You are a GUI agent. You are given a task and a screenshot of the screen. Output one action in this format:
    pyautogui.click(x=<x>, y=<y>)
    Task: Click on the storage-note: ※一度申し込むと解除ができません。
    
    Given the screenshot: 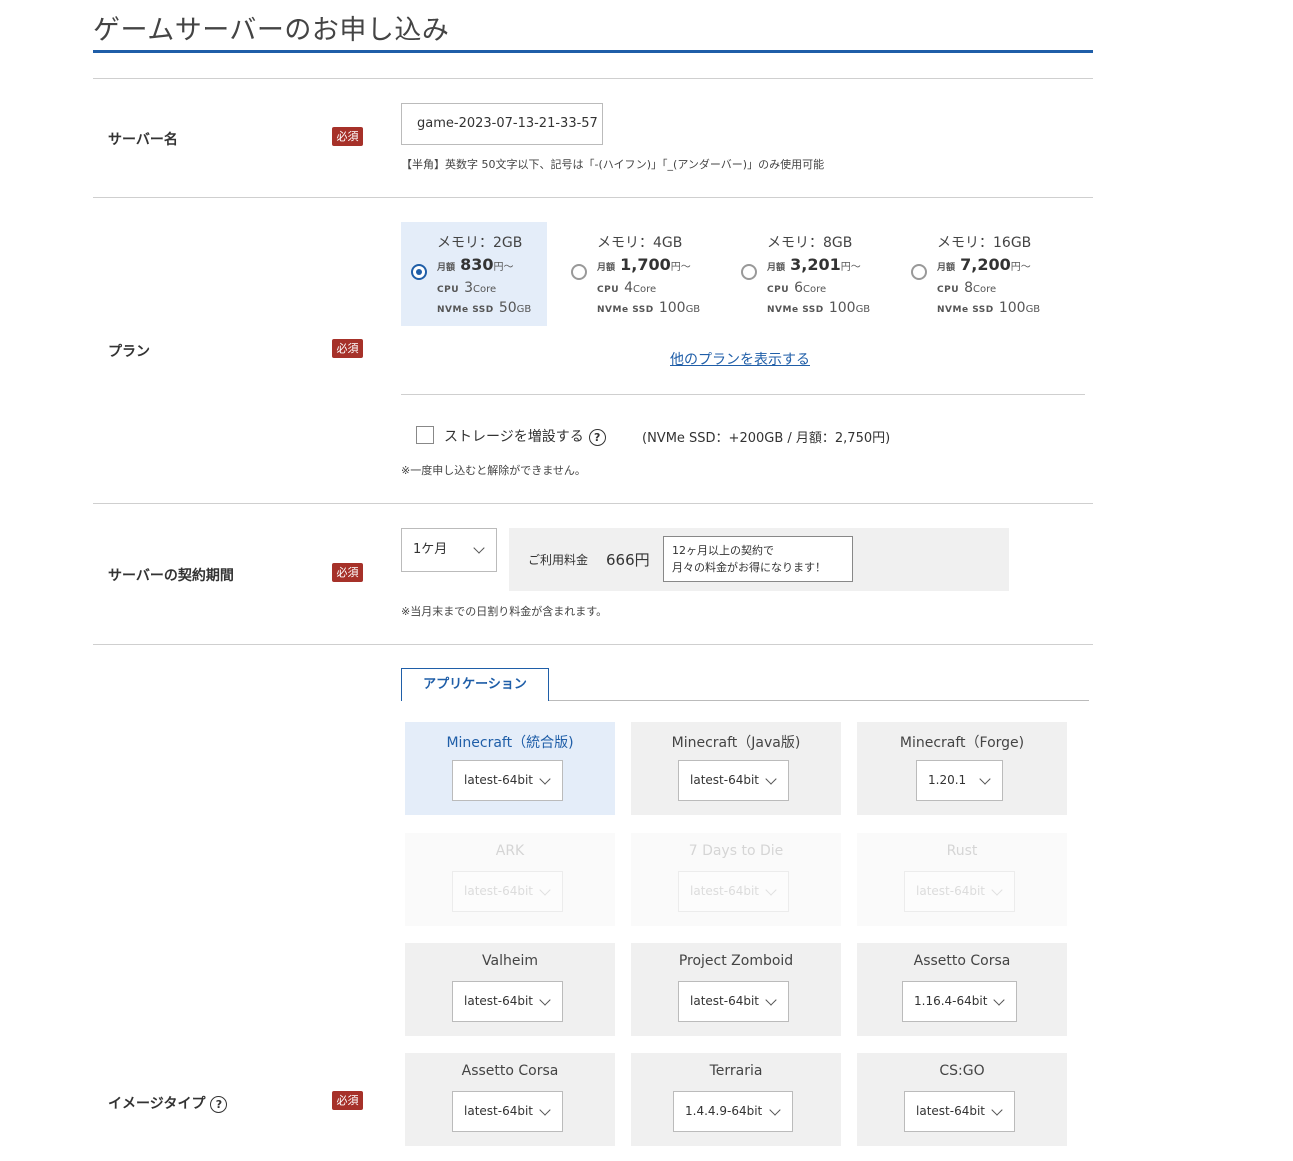 What is the action you would take?
    pyautogui.click(x=493, y=470)
    